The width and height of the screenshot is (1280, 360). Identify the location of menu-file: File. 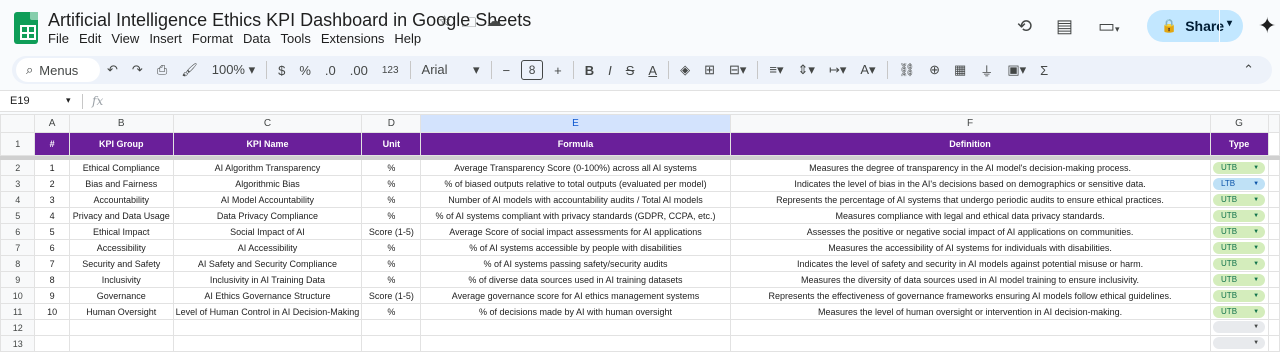
(61, 38).